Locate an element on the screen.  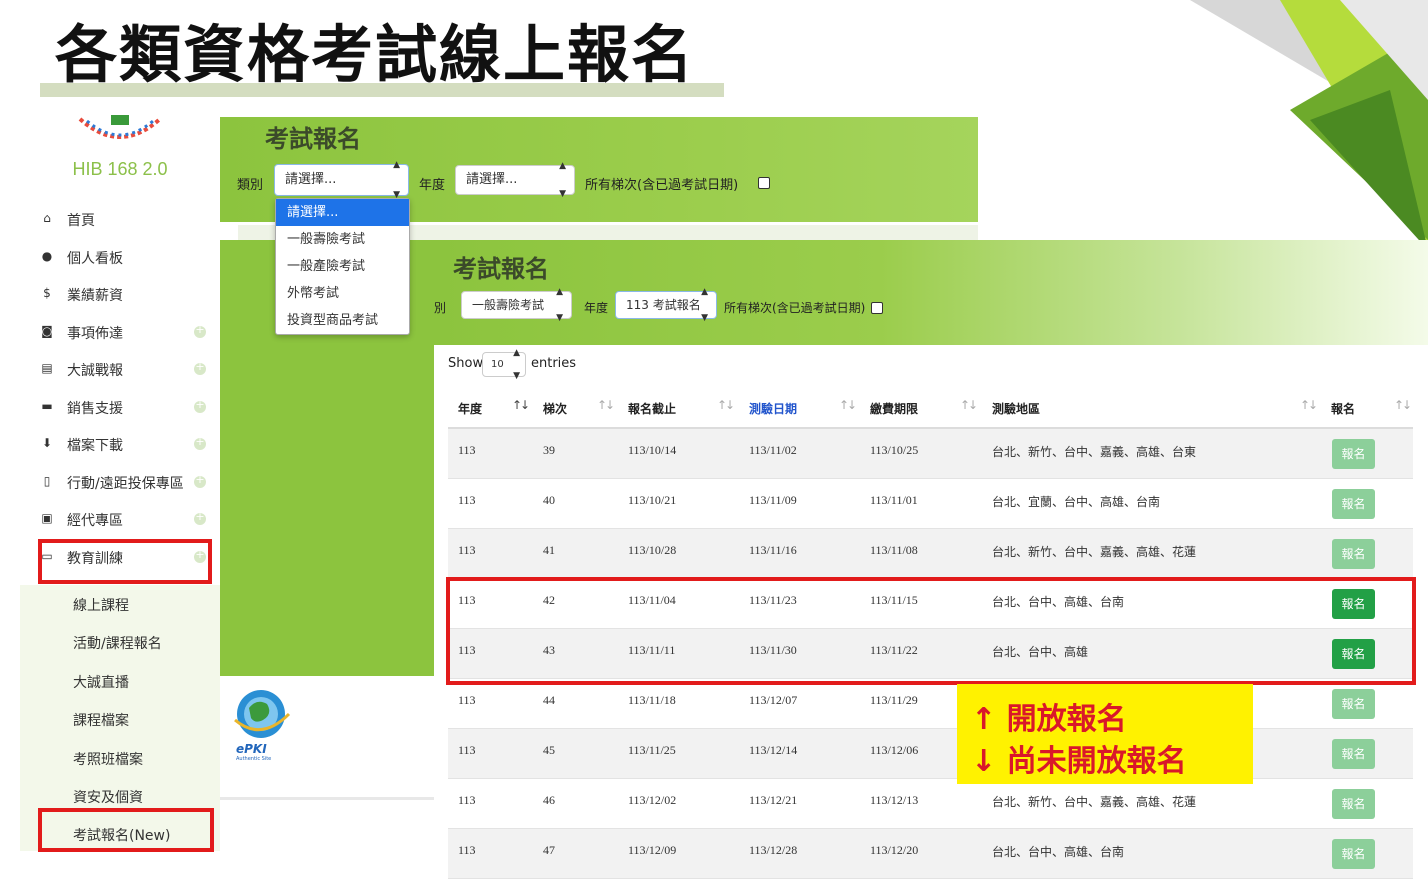
cell-pay-due: 113/11/01 is located at coordinates (894, 500).